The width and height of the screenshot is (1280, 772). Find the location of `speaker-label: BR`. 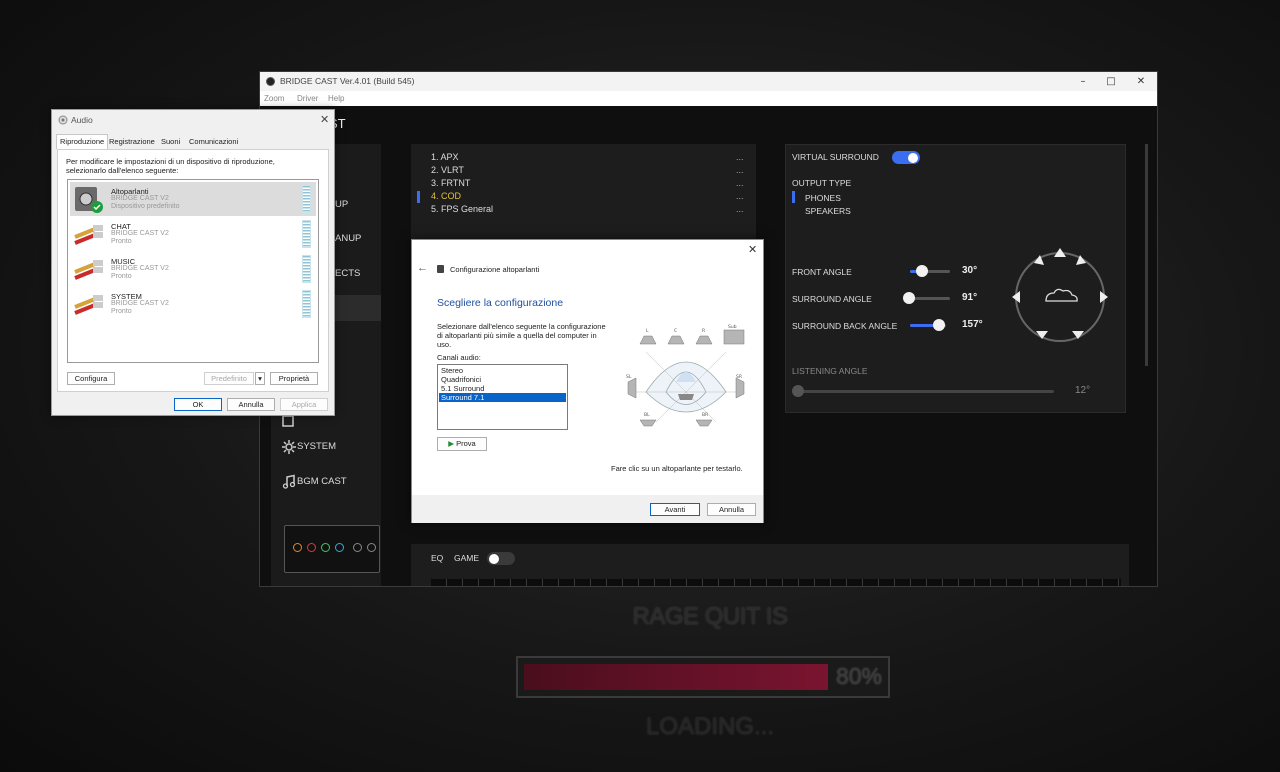

speaker-label: BR is located at coordinates (705, 415).